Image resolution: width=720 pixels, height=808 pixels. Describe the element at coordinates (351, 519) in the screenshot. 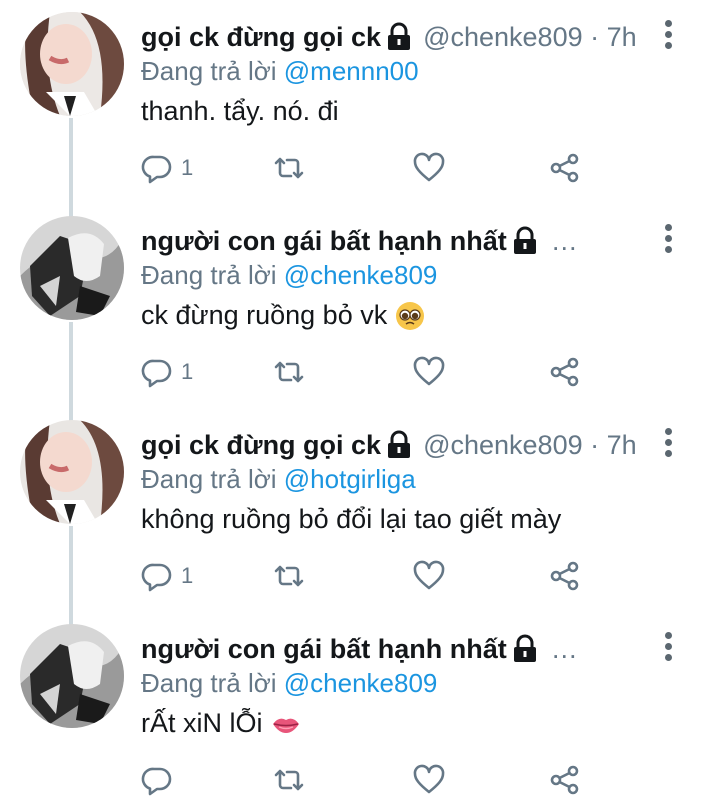

I see `tweet-text: không ruồng bỏ đổi lại tao giết mày` at that location.